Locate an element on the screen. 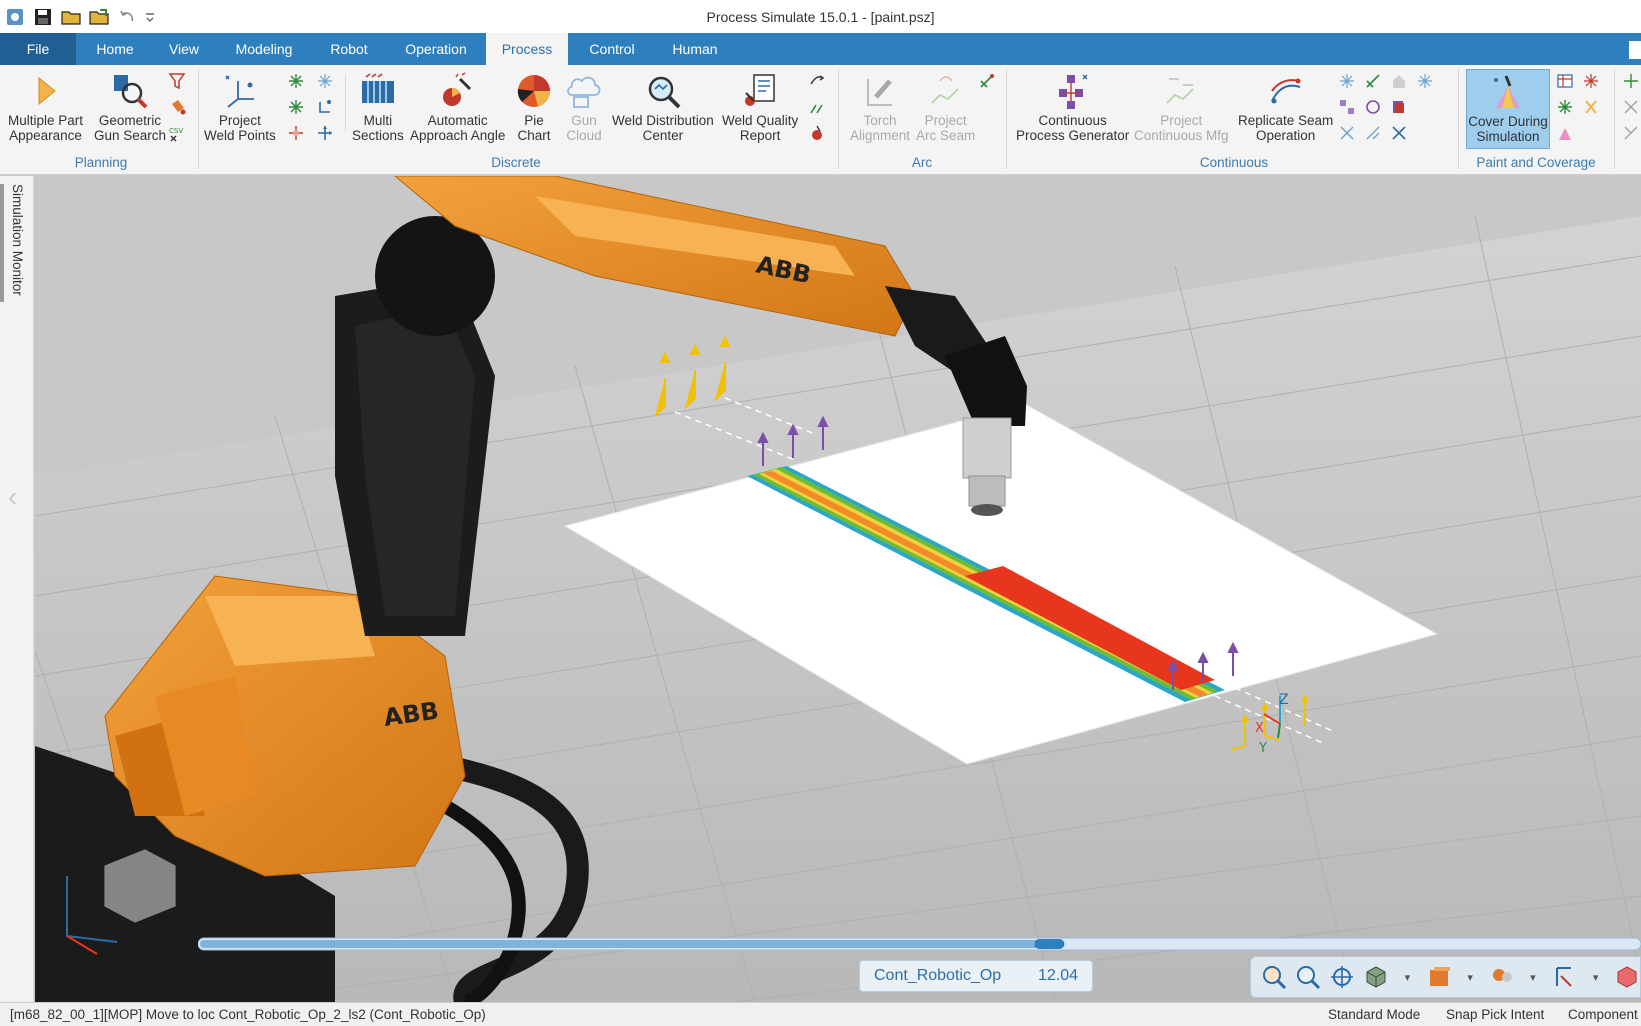 The height and width of the screenshot is (1026, 1641). seam-loop-icon is located at coordinates (1373, 107).